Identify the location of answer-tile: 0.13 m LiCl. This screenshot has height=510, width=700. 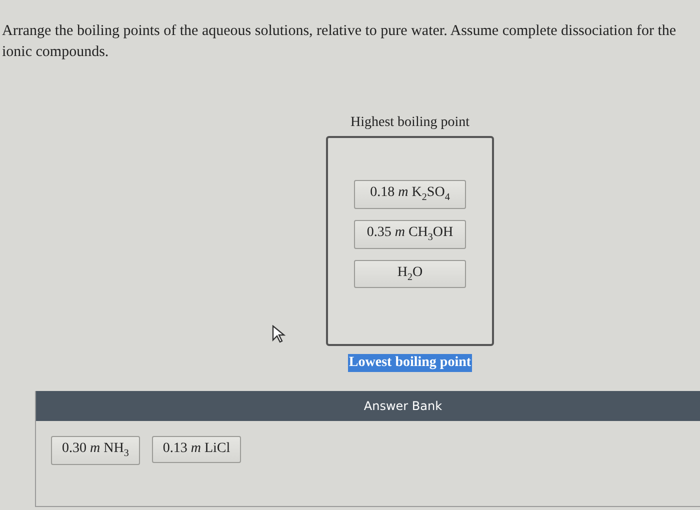
(197, 449).